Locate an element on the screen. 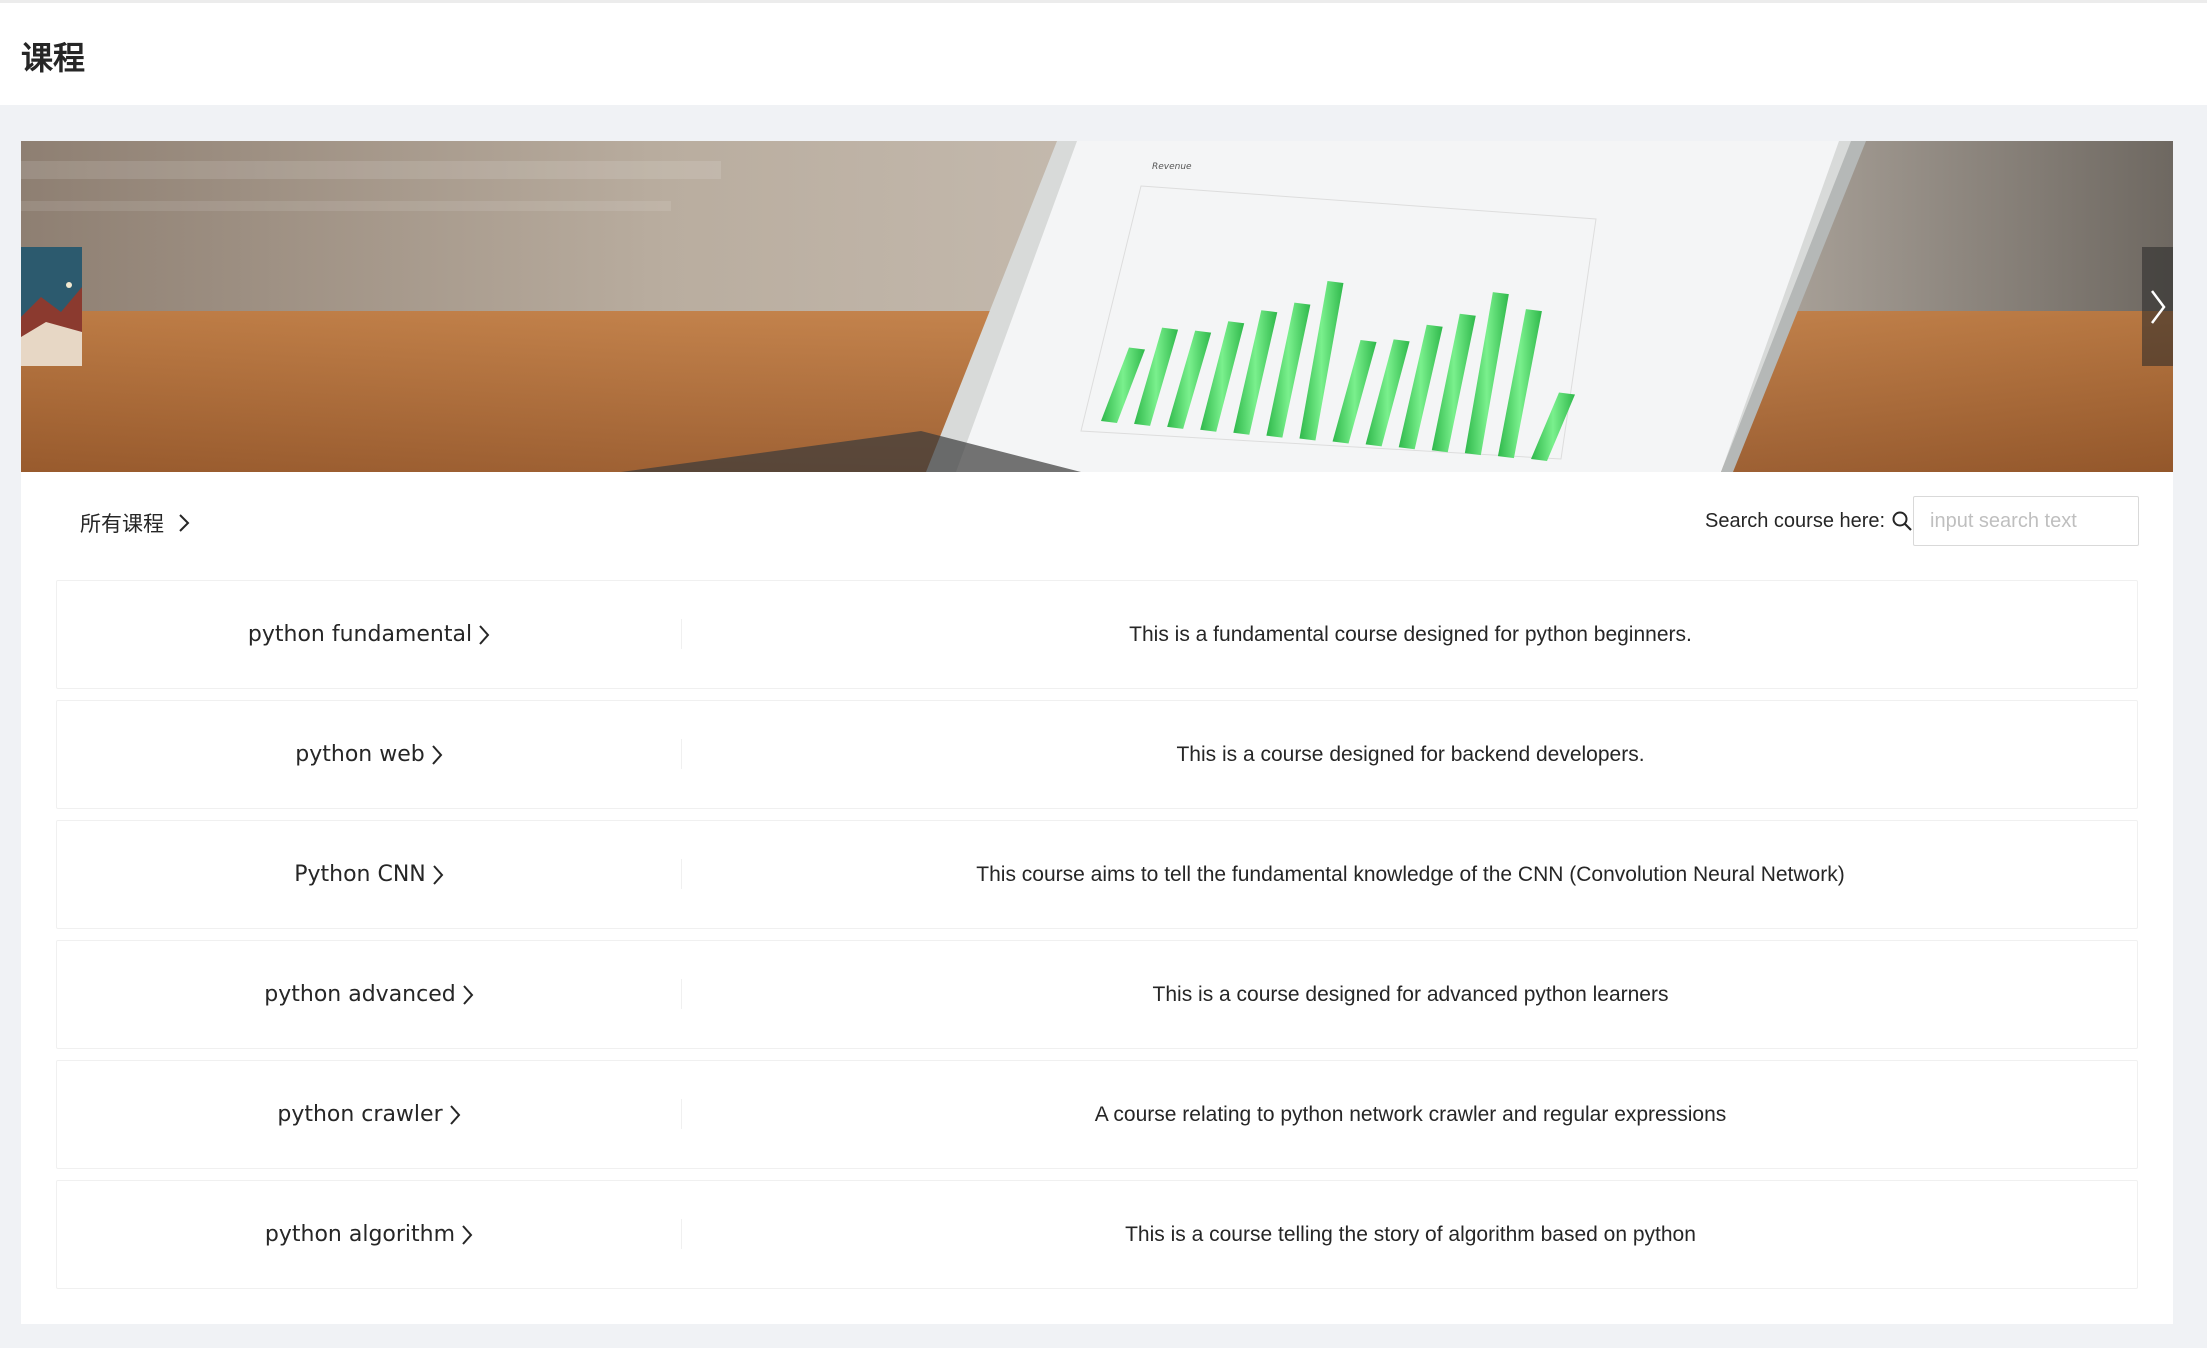 The height and width of the screenshot is (1348, 2207). course-name-link: python algorithm is located at coordinates (369, 1234).